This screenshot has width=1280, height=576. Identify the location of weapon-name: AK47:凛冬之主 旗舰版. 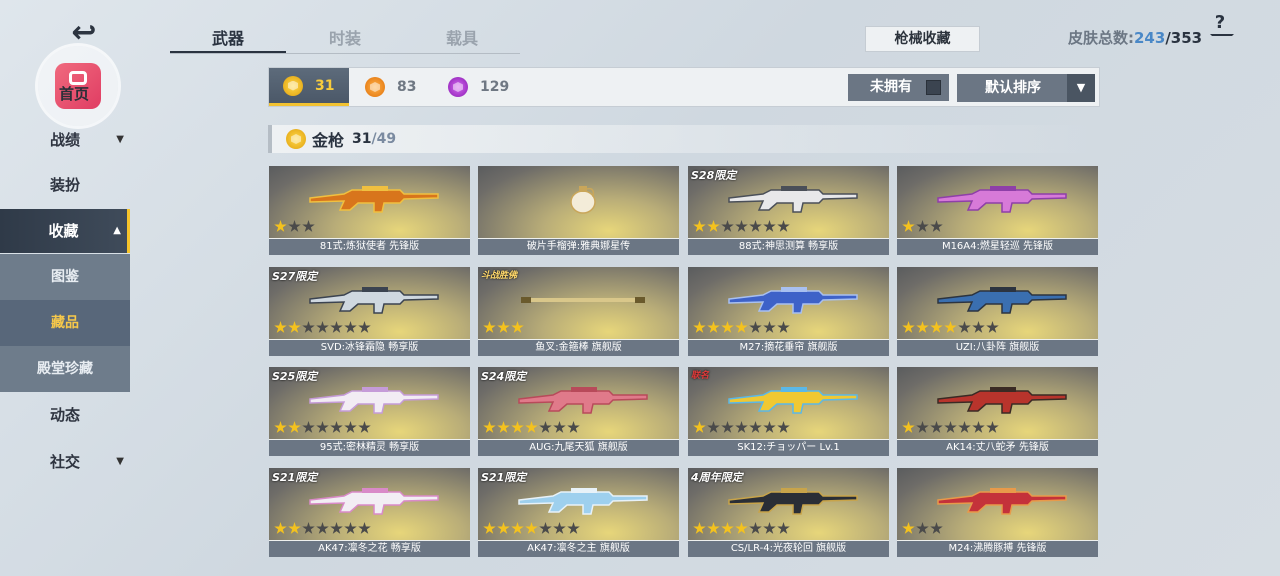
(578, 549).